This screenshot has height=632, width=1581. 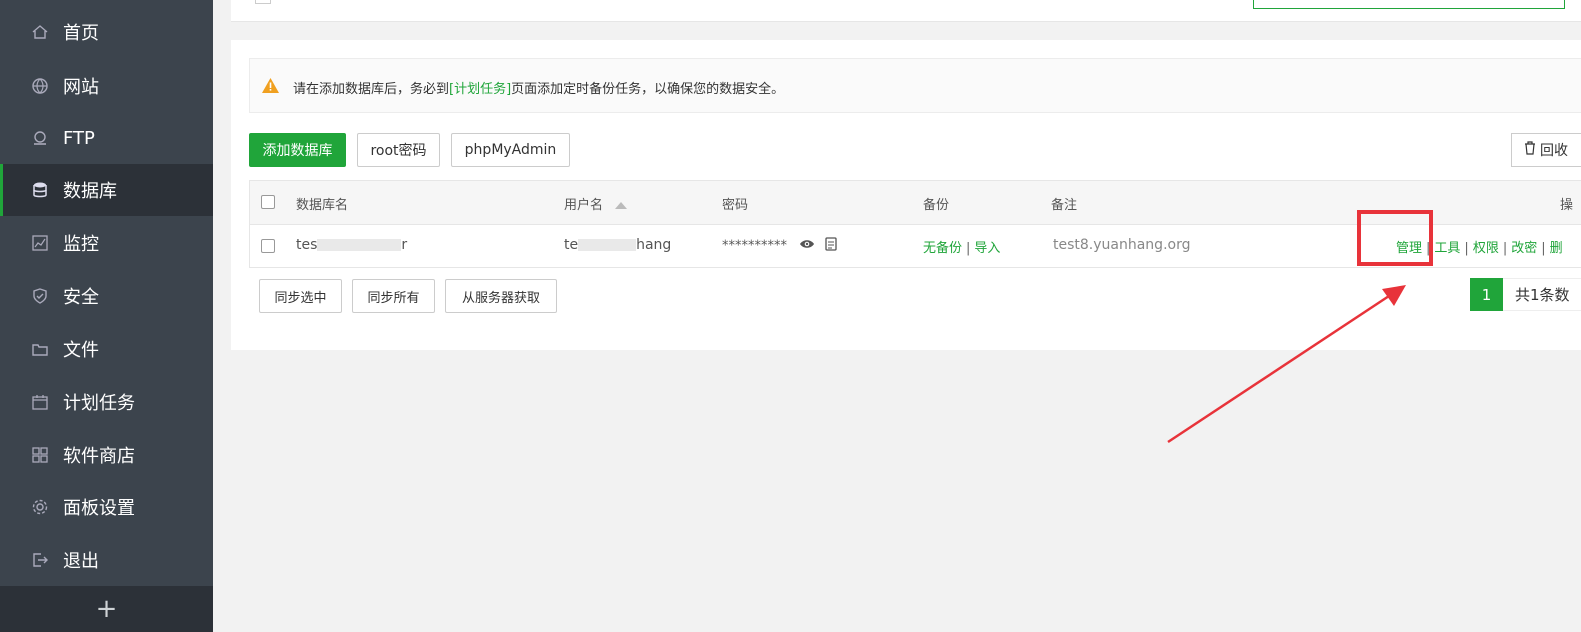 I want to click on sidebar-item-cron: 计划任务, so click(x=106, y=402).